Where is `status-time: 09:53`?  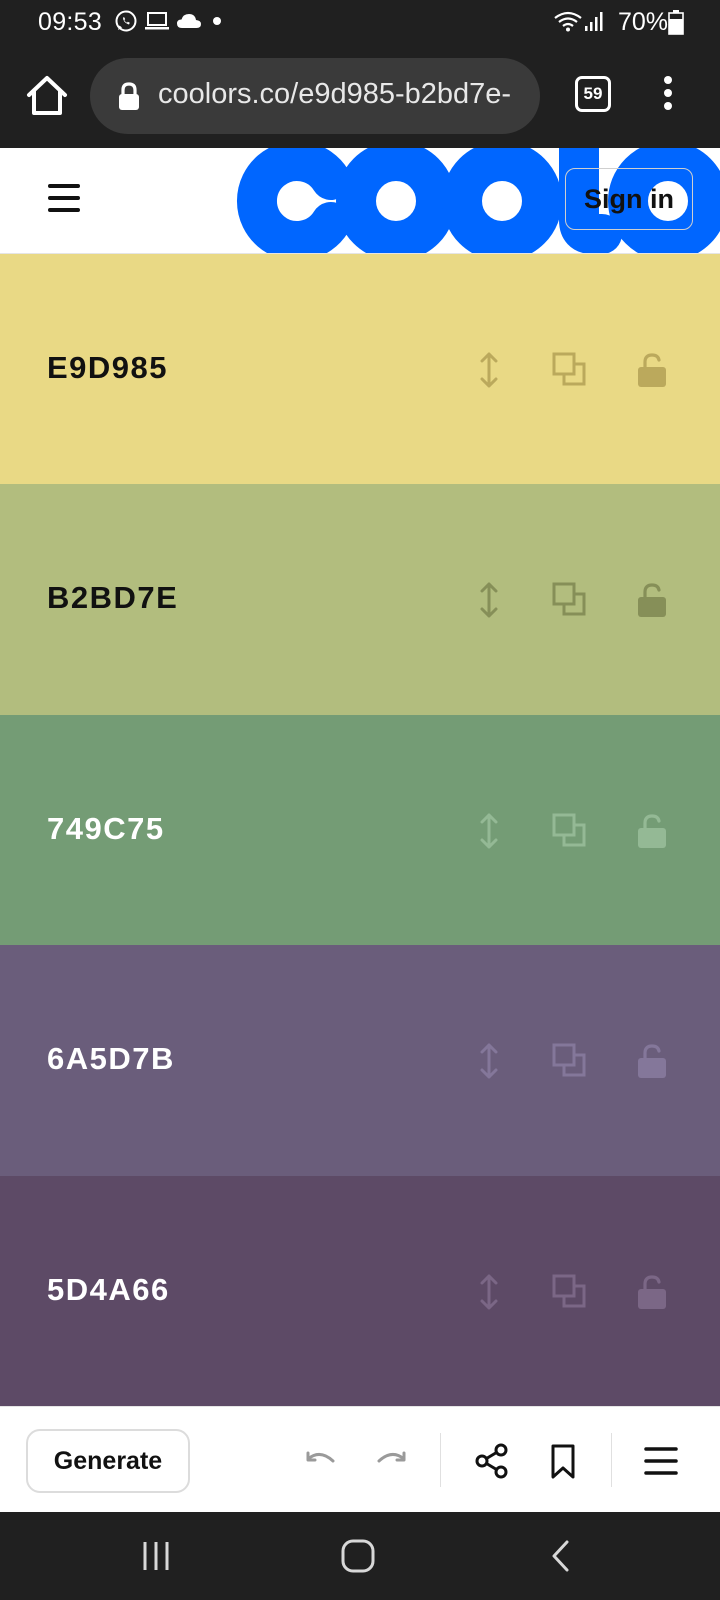 status-time: 09:53 is located at coordinates (70, 22).